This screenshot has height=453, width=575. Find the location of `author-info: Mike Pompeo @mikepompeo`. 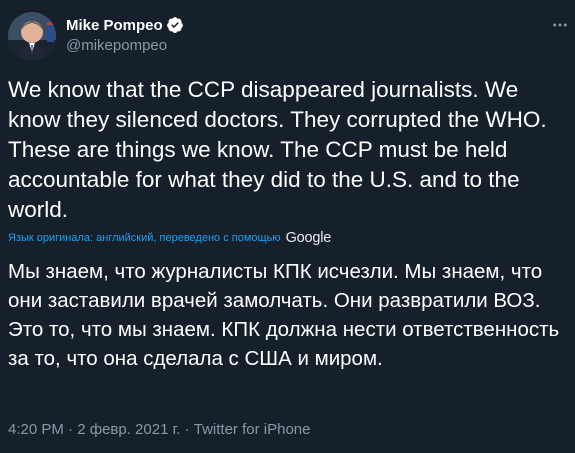

author-info: Mike Pompeo @mikepompeo is located at coordinates (125, 34).